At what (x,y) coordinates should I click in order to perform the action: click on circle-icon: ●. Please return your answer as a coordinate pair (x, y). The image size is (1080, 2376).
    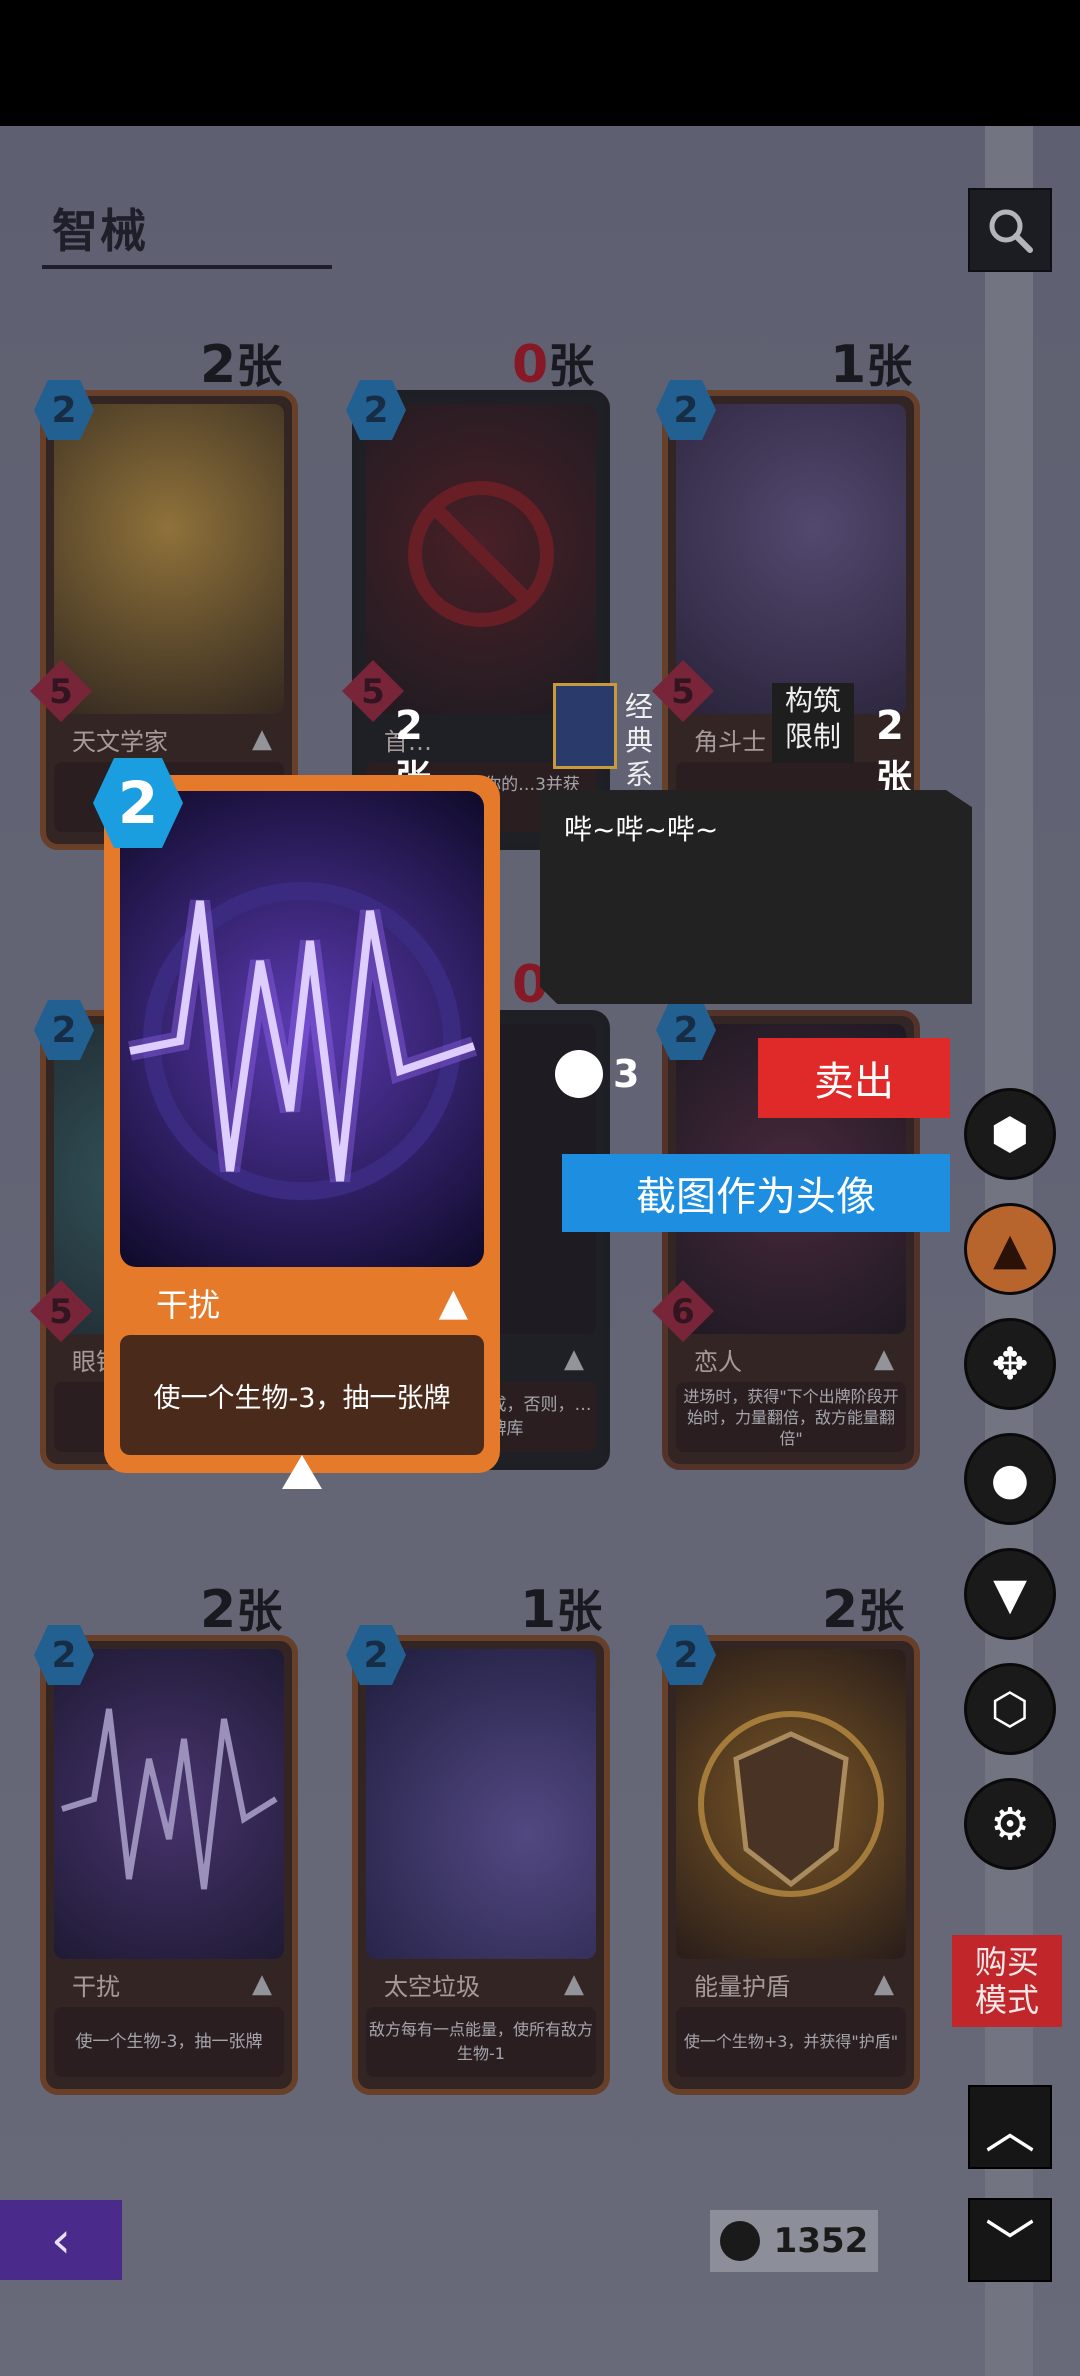
    Looking at the image, I should click on (1010, 1479).